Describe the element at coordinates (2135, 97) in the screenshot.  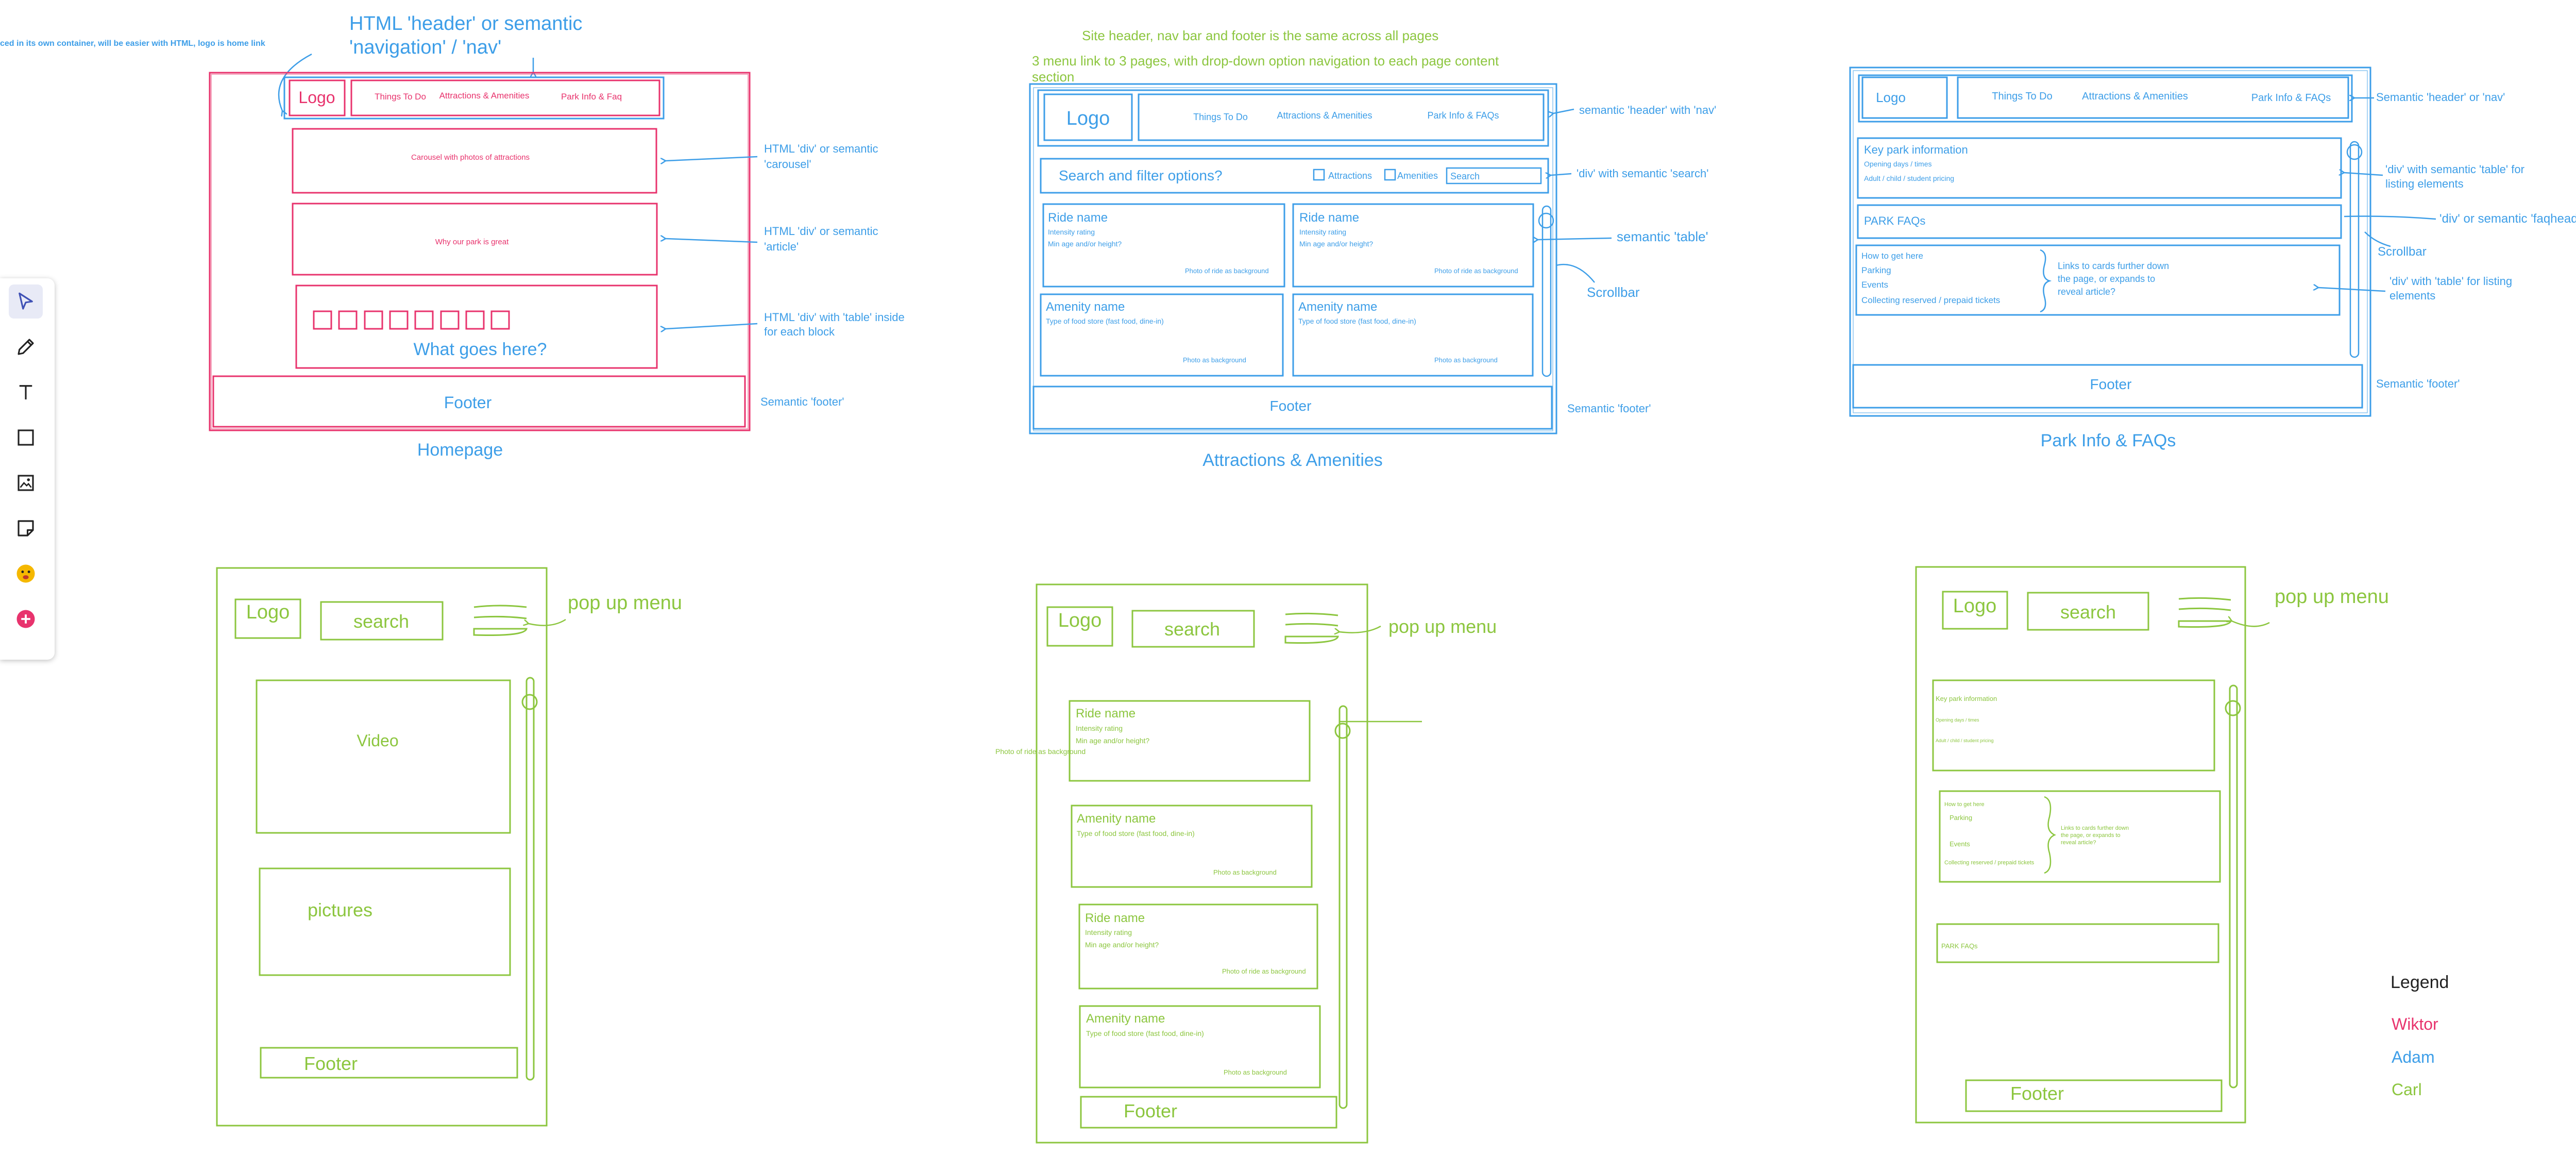
I see `parkinfo-nav-item-2: Attractions & Amenities` at that location.